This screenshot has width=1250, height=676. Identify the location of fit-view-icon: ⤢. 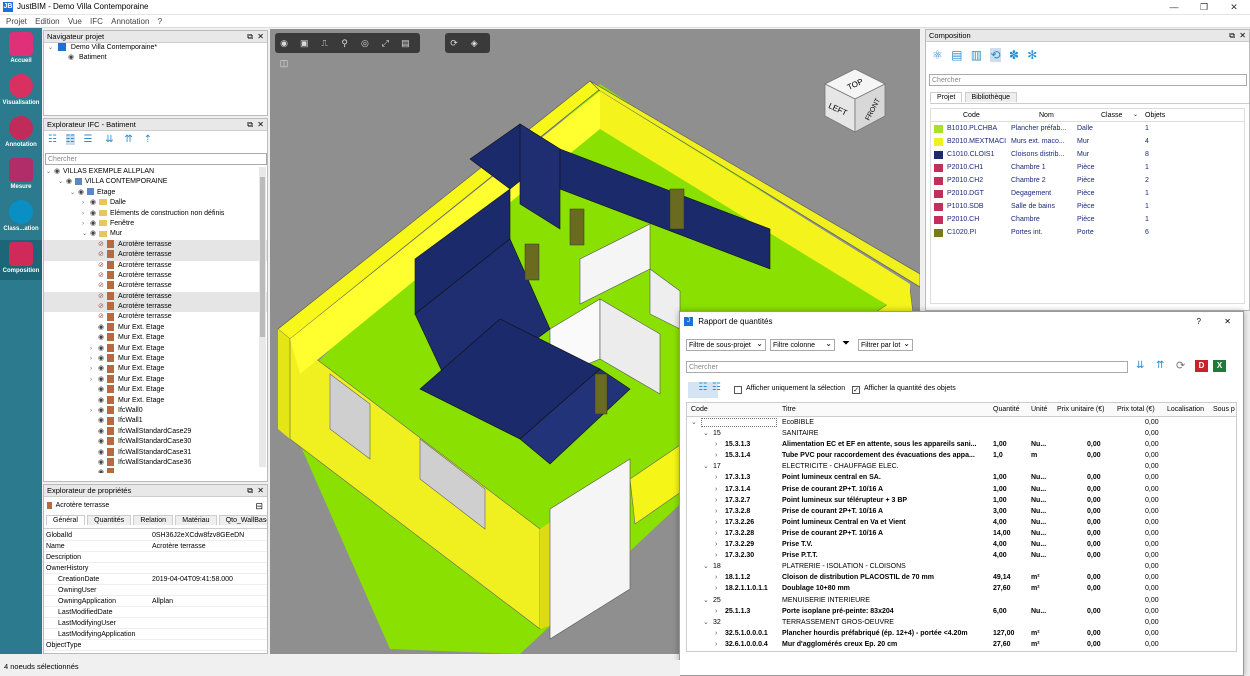
(385, 43).